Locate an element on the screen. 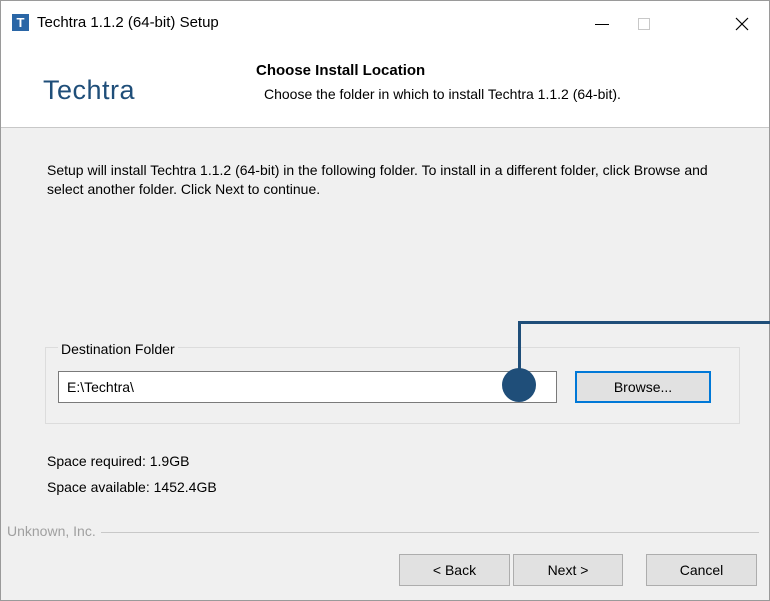 The width and height of the screenshot is (770, 601). maximize-button is located at coordinates (644, 24).